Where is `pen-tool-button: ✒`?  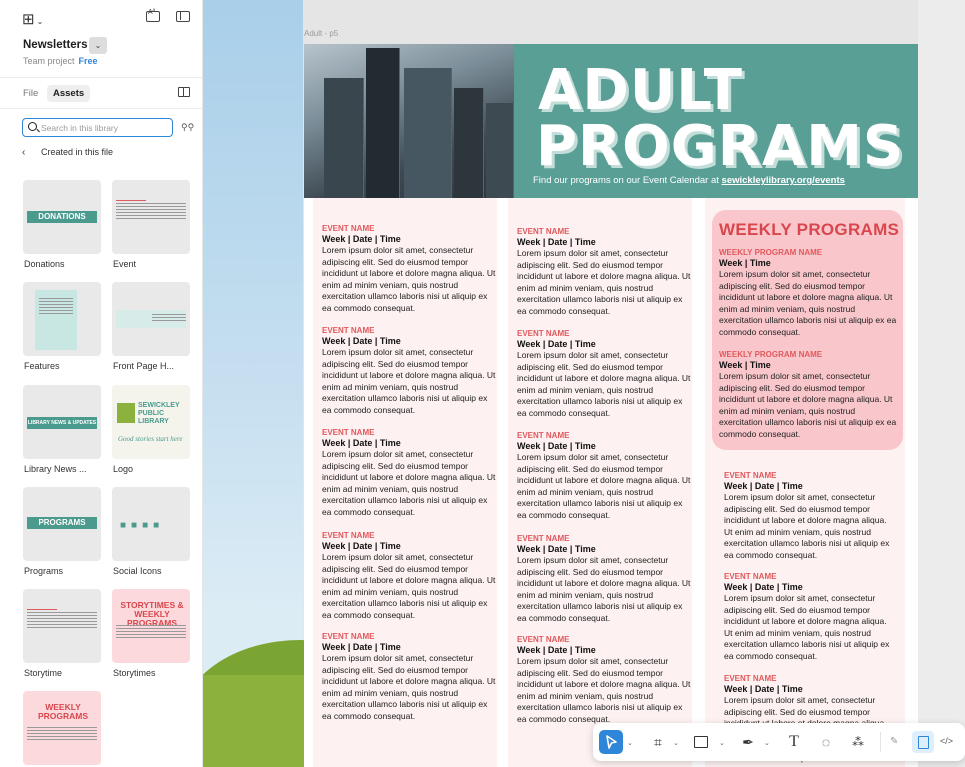 pen-tool-button: ✒ is located at coordinates (748, 742).